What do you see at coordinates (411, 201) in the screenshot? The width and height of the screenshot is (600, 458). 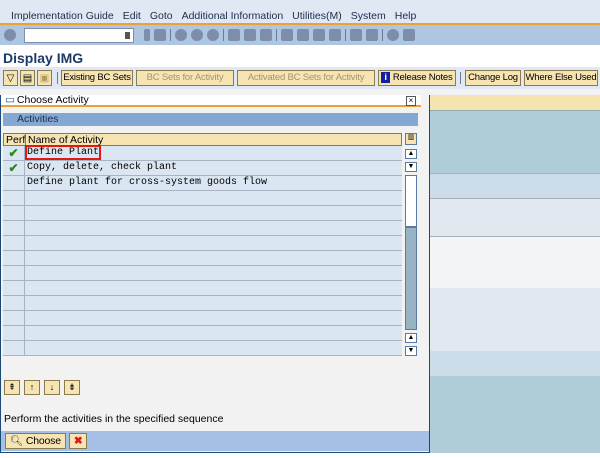 I see `scroll-thumb` at bounding box center [411, 201].